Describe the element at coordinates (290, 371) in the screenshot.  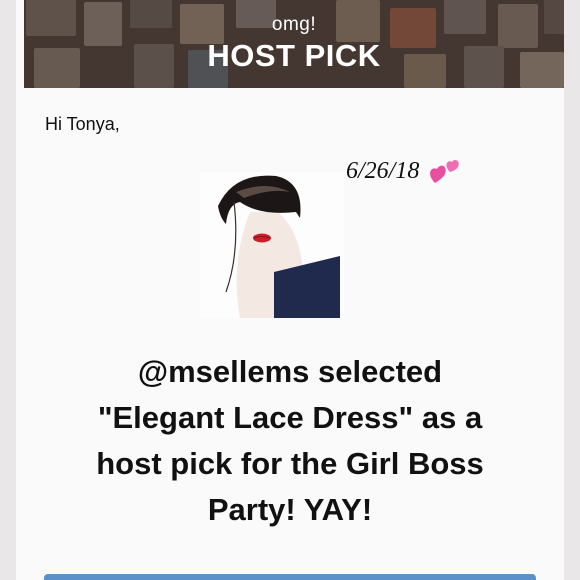
I see `headline-line: @msellems selected` at that location.